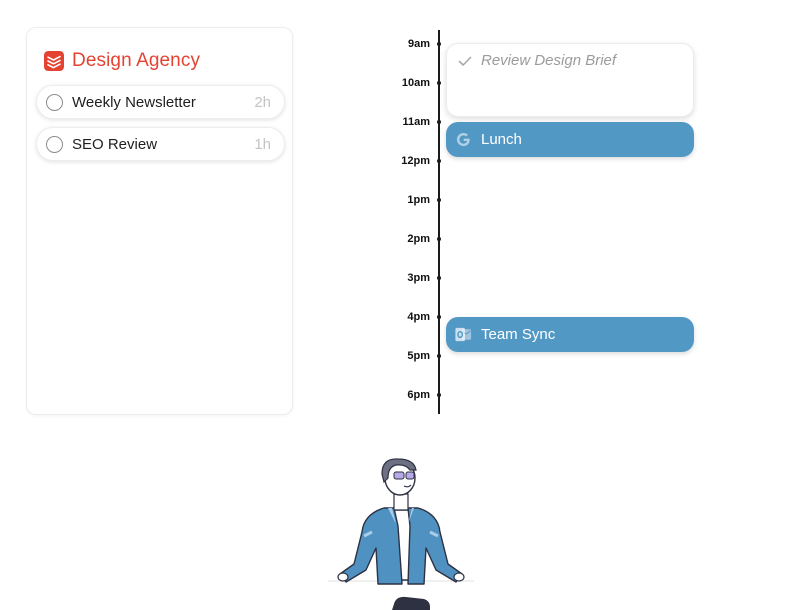 The height and width of the screenshot is (610, 800). What do you see at coordinates (416, 122) in the screenshot?
I see `time-label: 11am` at bounding box center [416, 122].